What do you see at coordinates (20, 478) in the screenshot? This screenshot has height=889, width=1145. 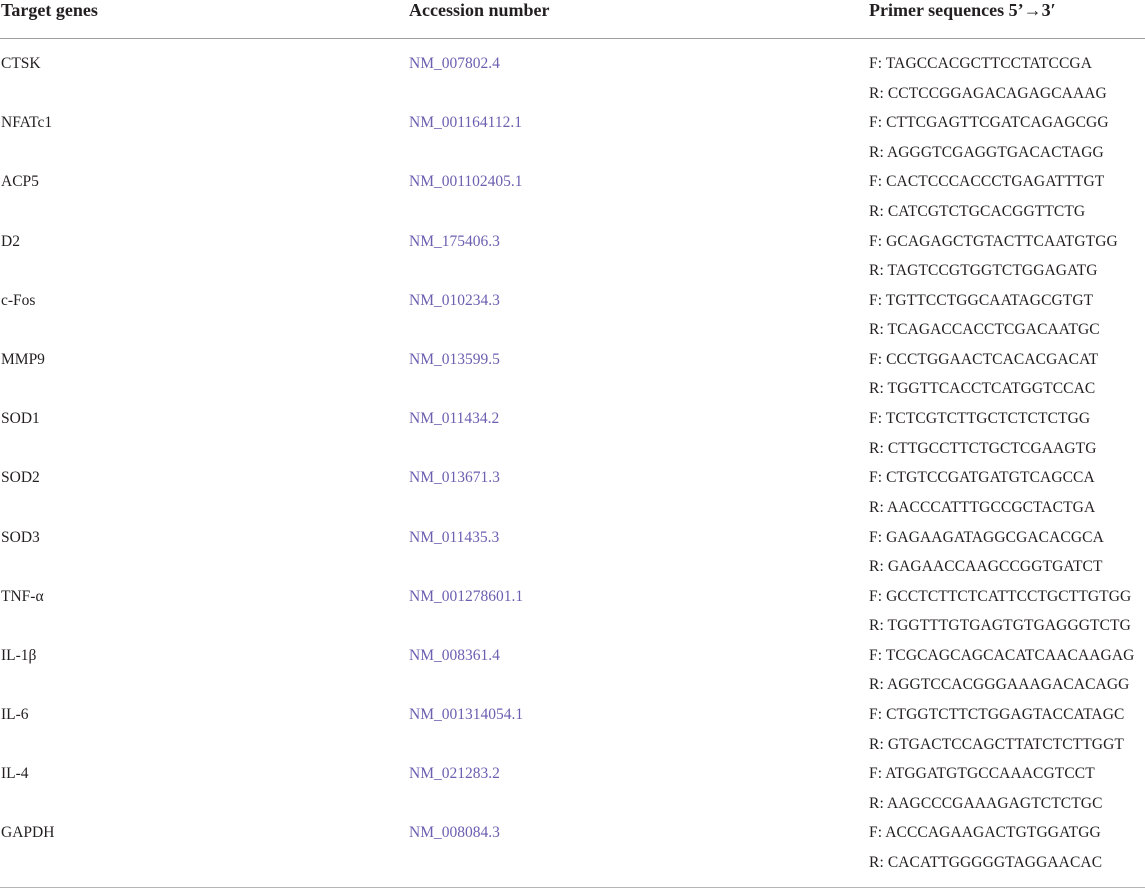 I see `gene-name: SOD2` at bounding box center [20, 478].